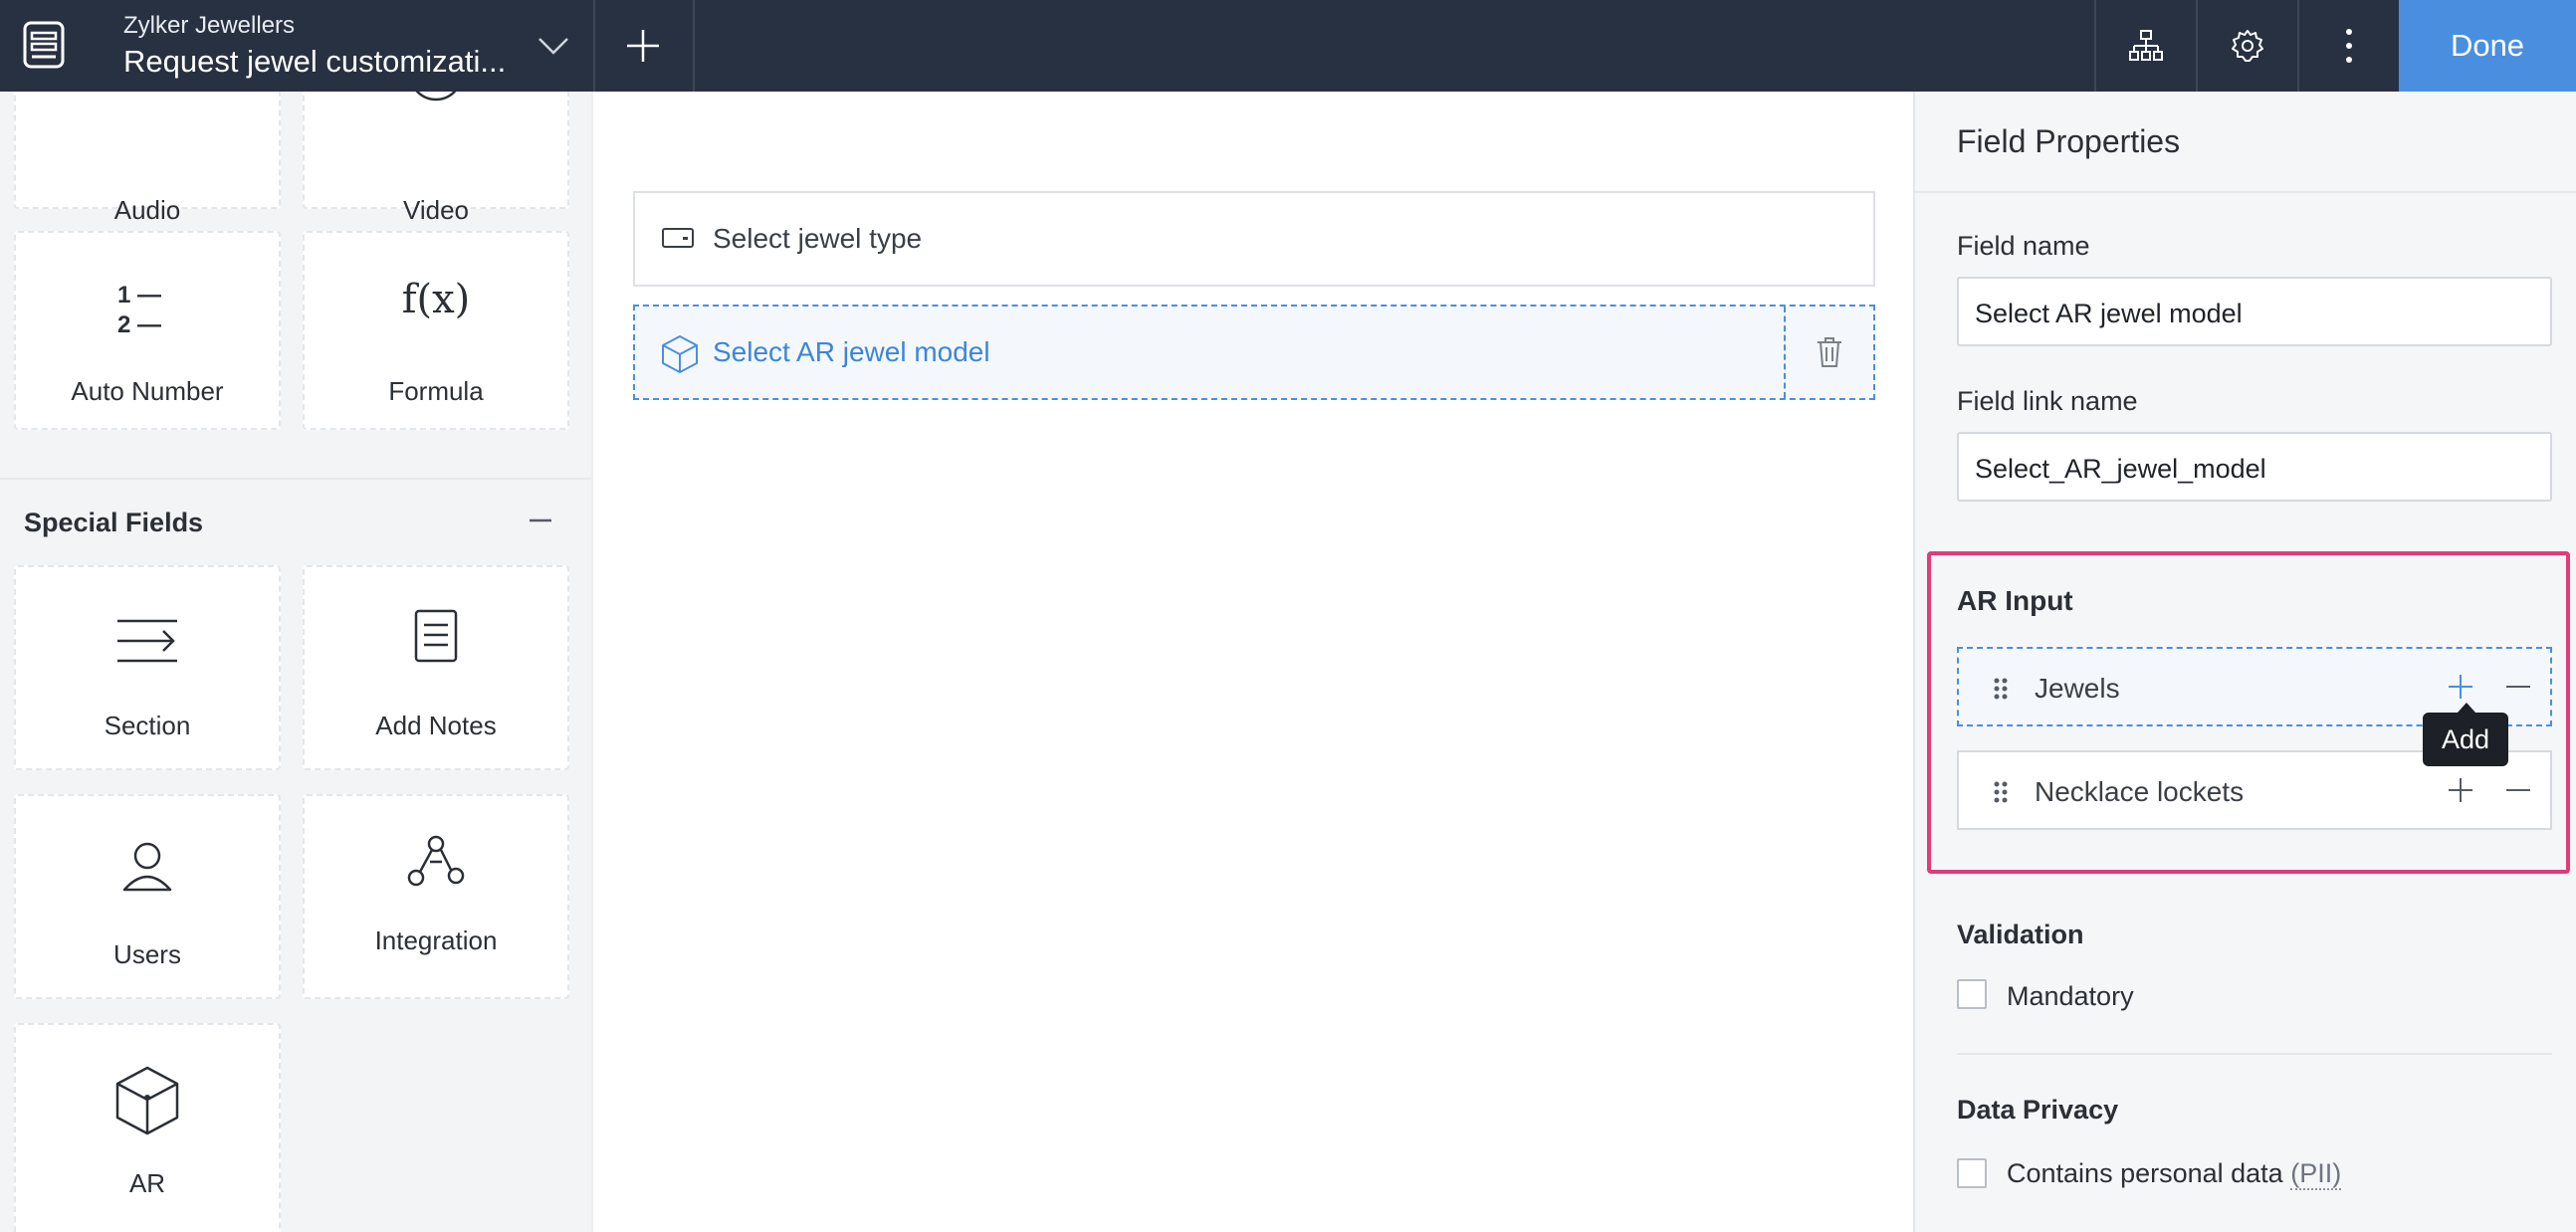  I want to click on add-tooltip: Add, so click(2465, 735).